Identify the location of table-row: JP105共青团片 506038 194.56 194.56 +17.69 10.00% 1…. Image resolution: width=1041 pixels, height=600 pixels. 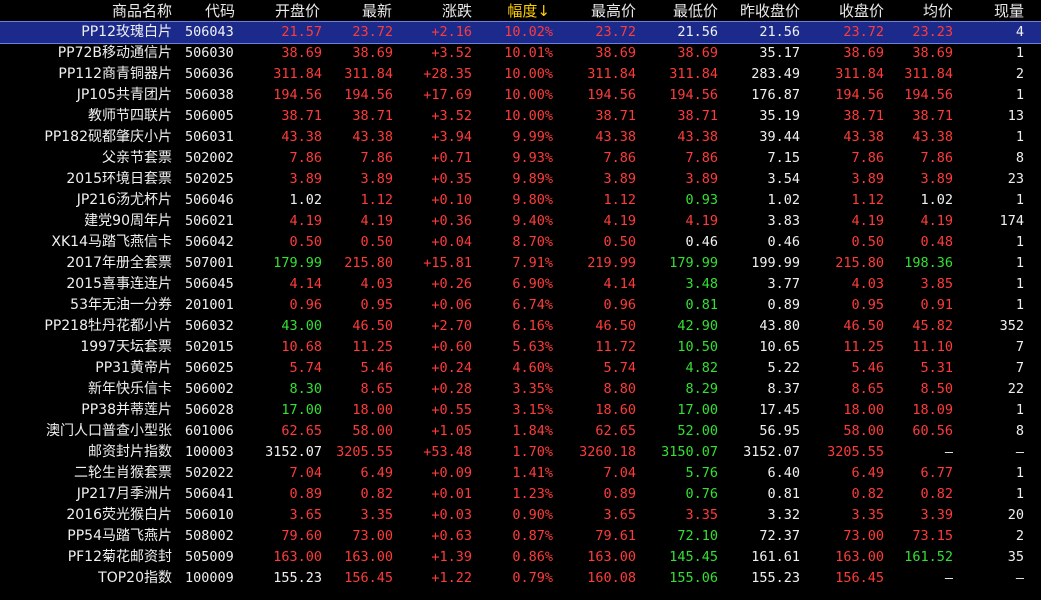
(520, 95).